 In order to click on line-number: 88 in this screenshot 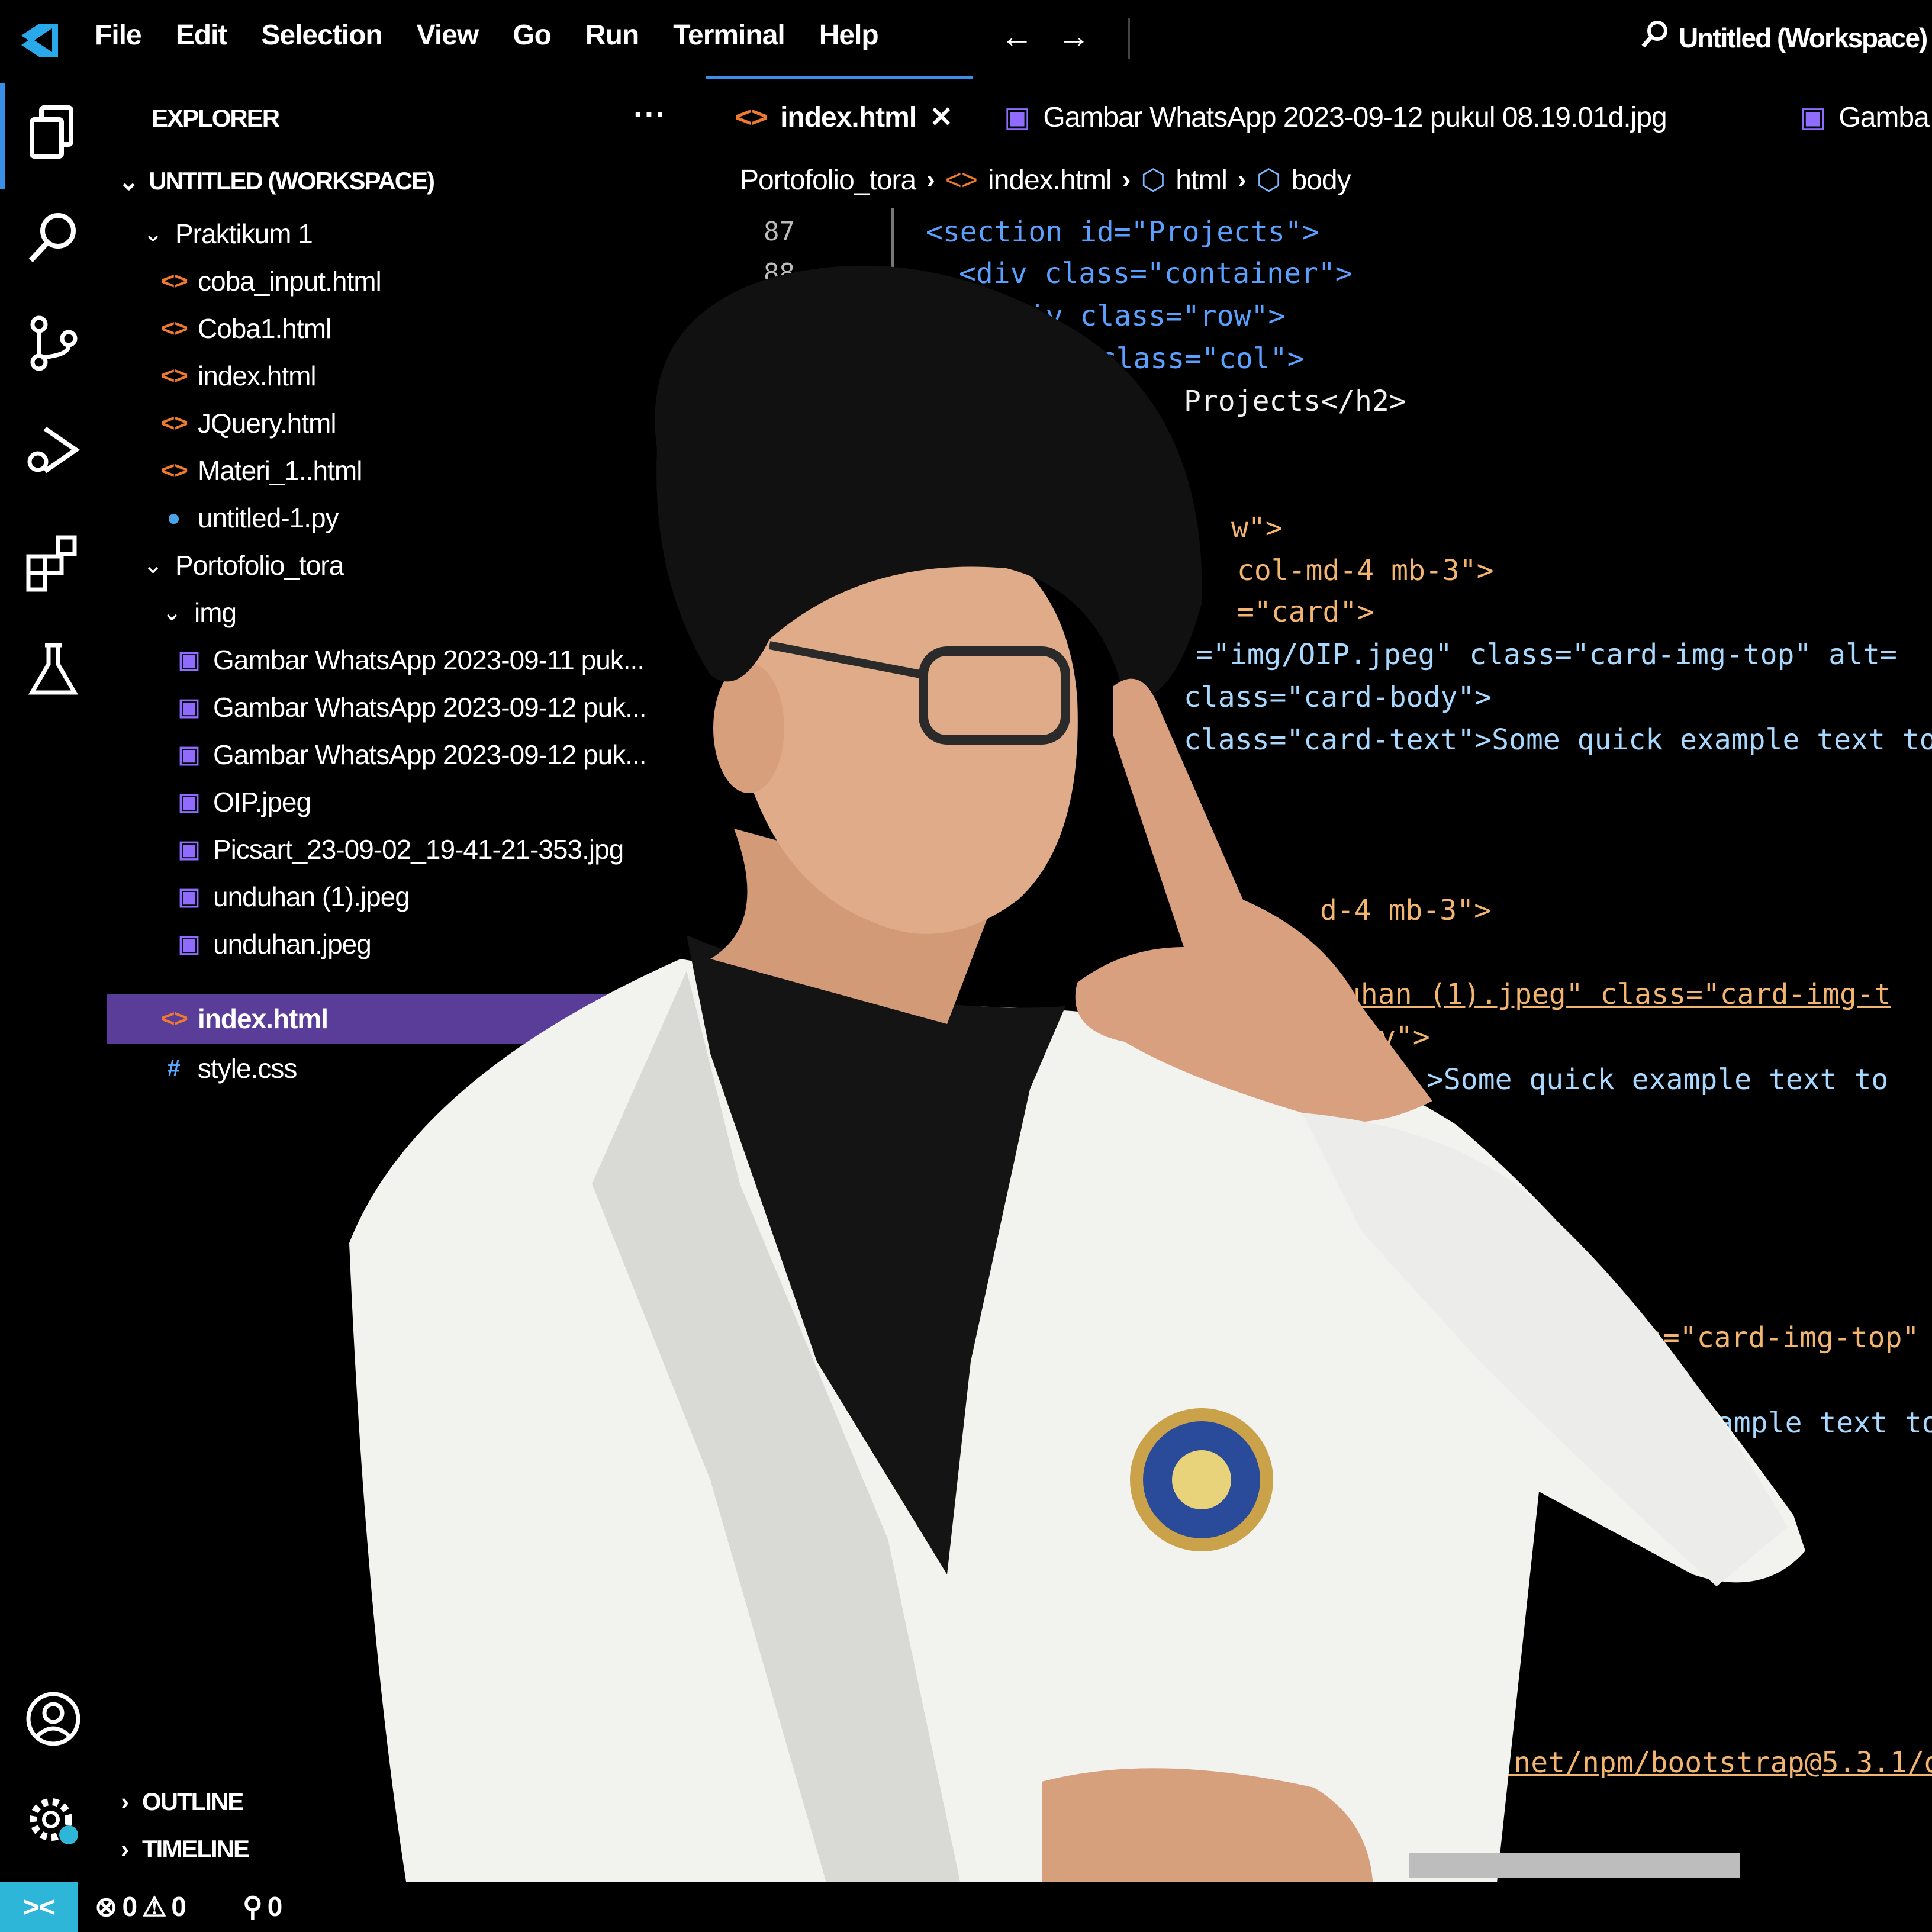, I will do `click(779, 273)`.